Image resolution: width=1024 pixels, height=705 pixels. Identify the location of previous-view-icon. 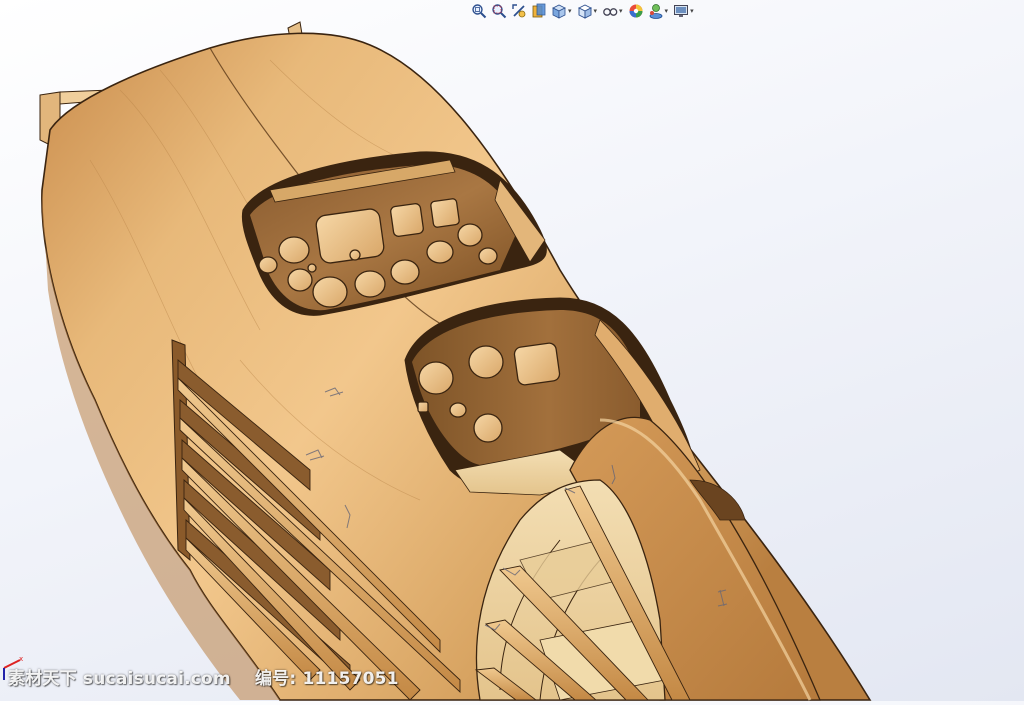
(519, 11).